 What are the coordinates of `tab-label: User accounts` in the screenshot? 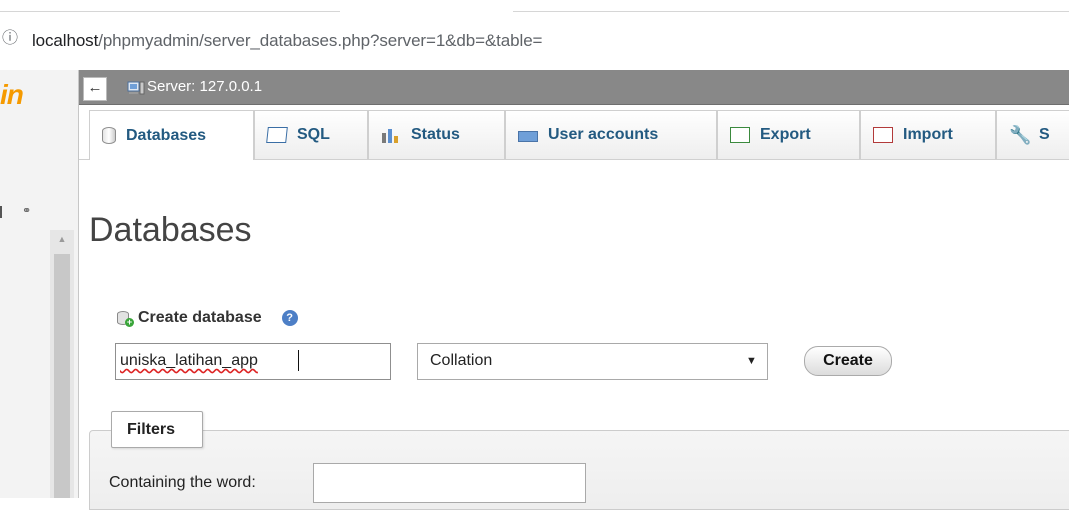 It's located at (603, 134).